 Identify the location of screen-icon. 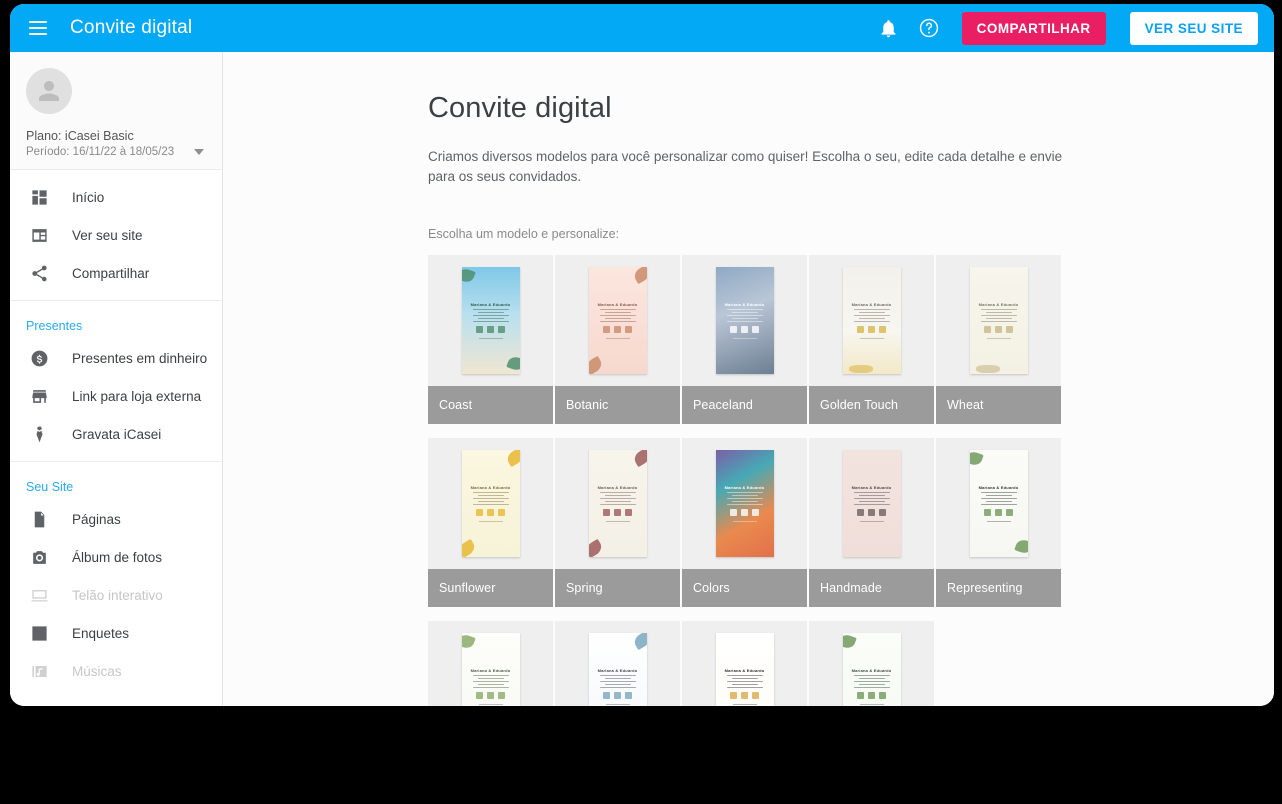
(39, 595).